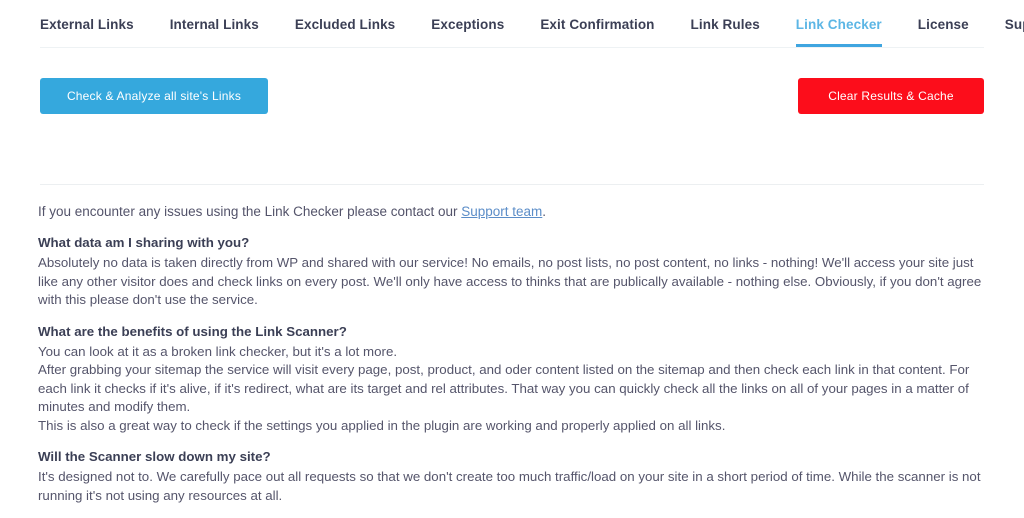  What do you see at coordinates (345, 30) in the screenshot?
I see `tab-excluded-links: Excluded Links` at bounding box center [345, 30].